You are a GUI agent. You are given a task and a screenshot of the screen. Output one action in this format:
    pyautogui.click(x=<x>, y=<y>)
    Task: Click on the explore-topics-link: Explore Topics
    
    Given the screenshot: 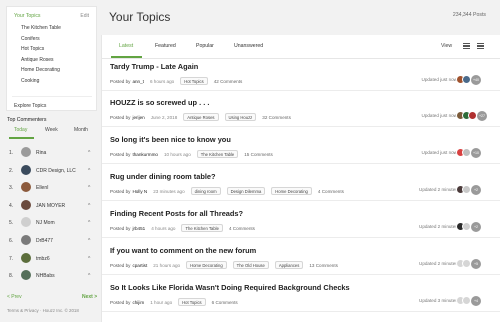 What is the action you would take?
    pyautogui.click(x=30, y=106)
    